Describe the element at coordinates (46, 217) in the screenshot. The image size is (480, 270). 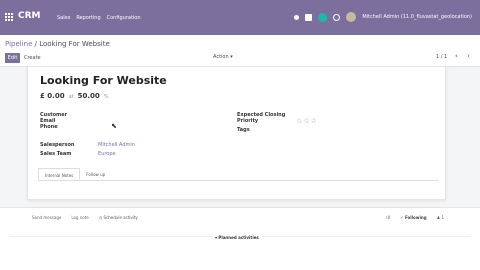
I see `send-message-button: Send message` at that location.